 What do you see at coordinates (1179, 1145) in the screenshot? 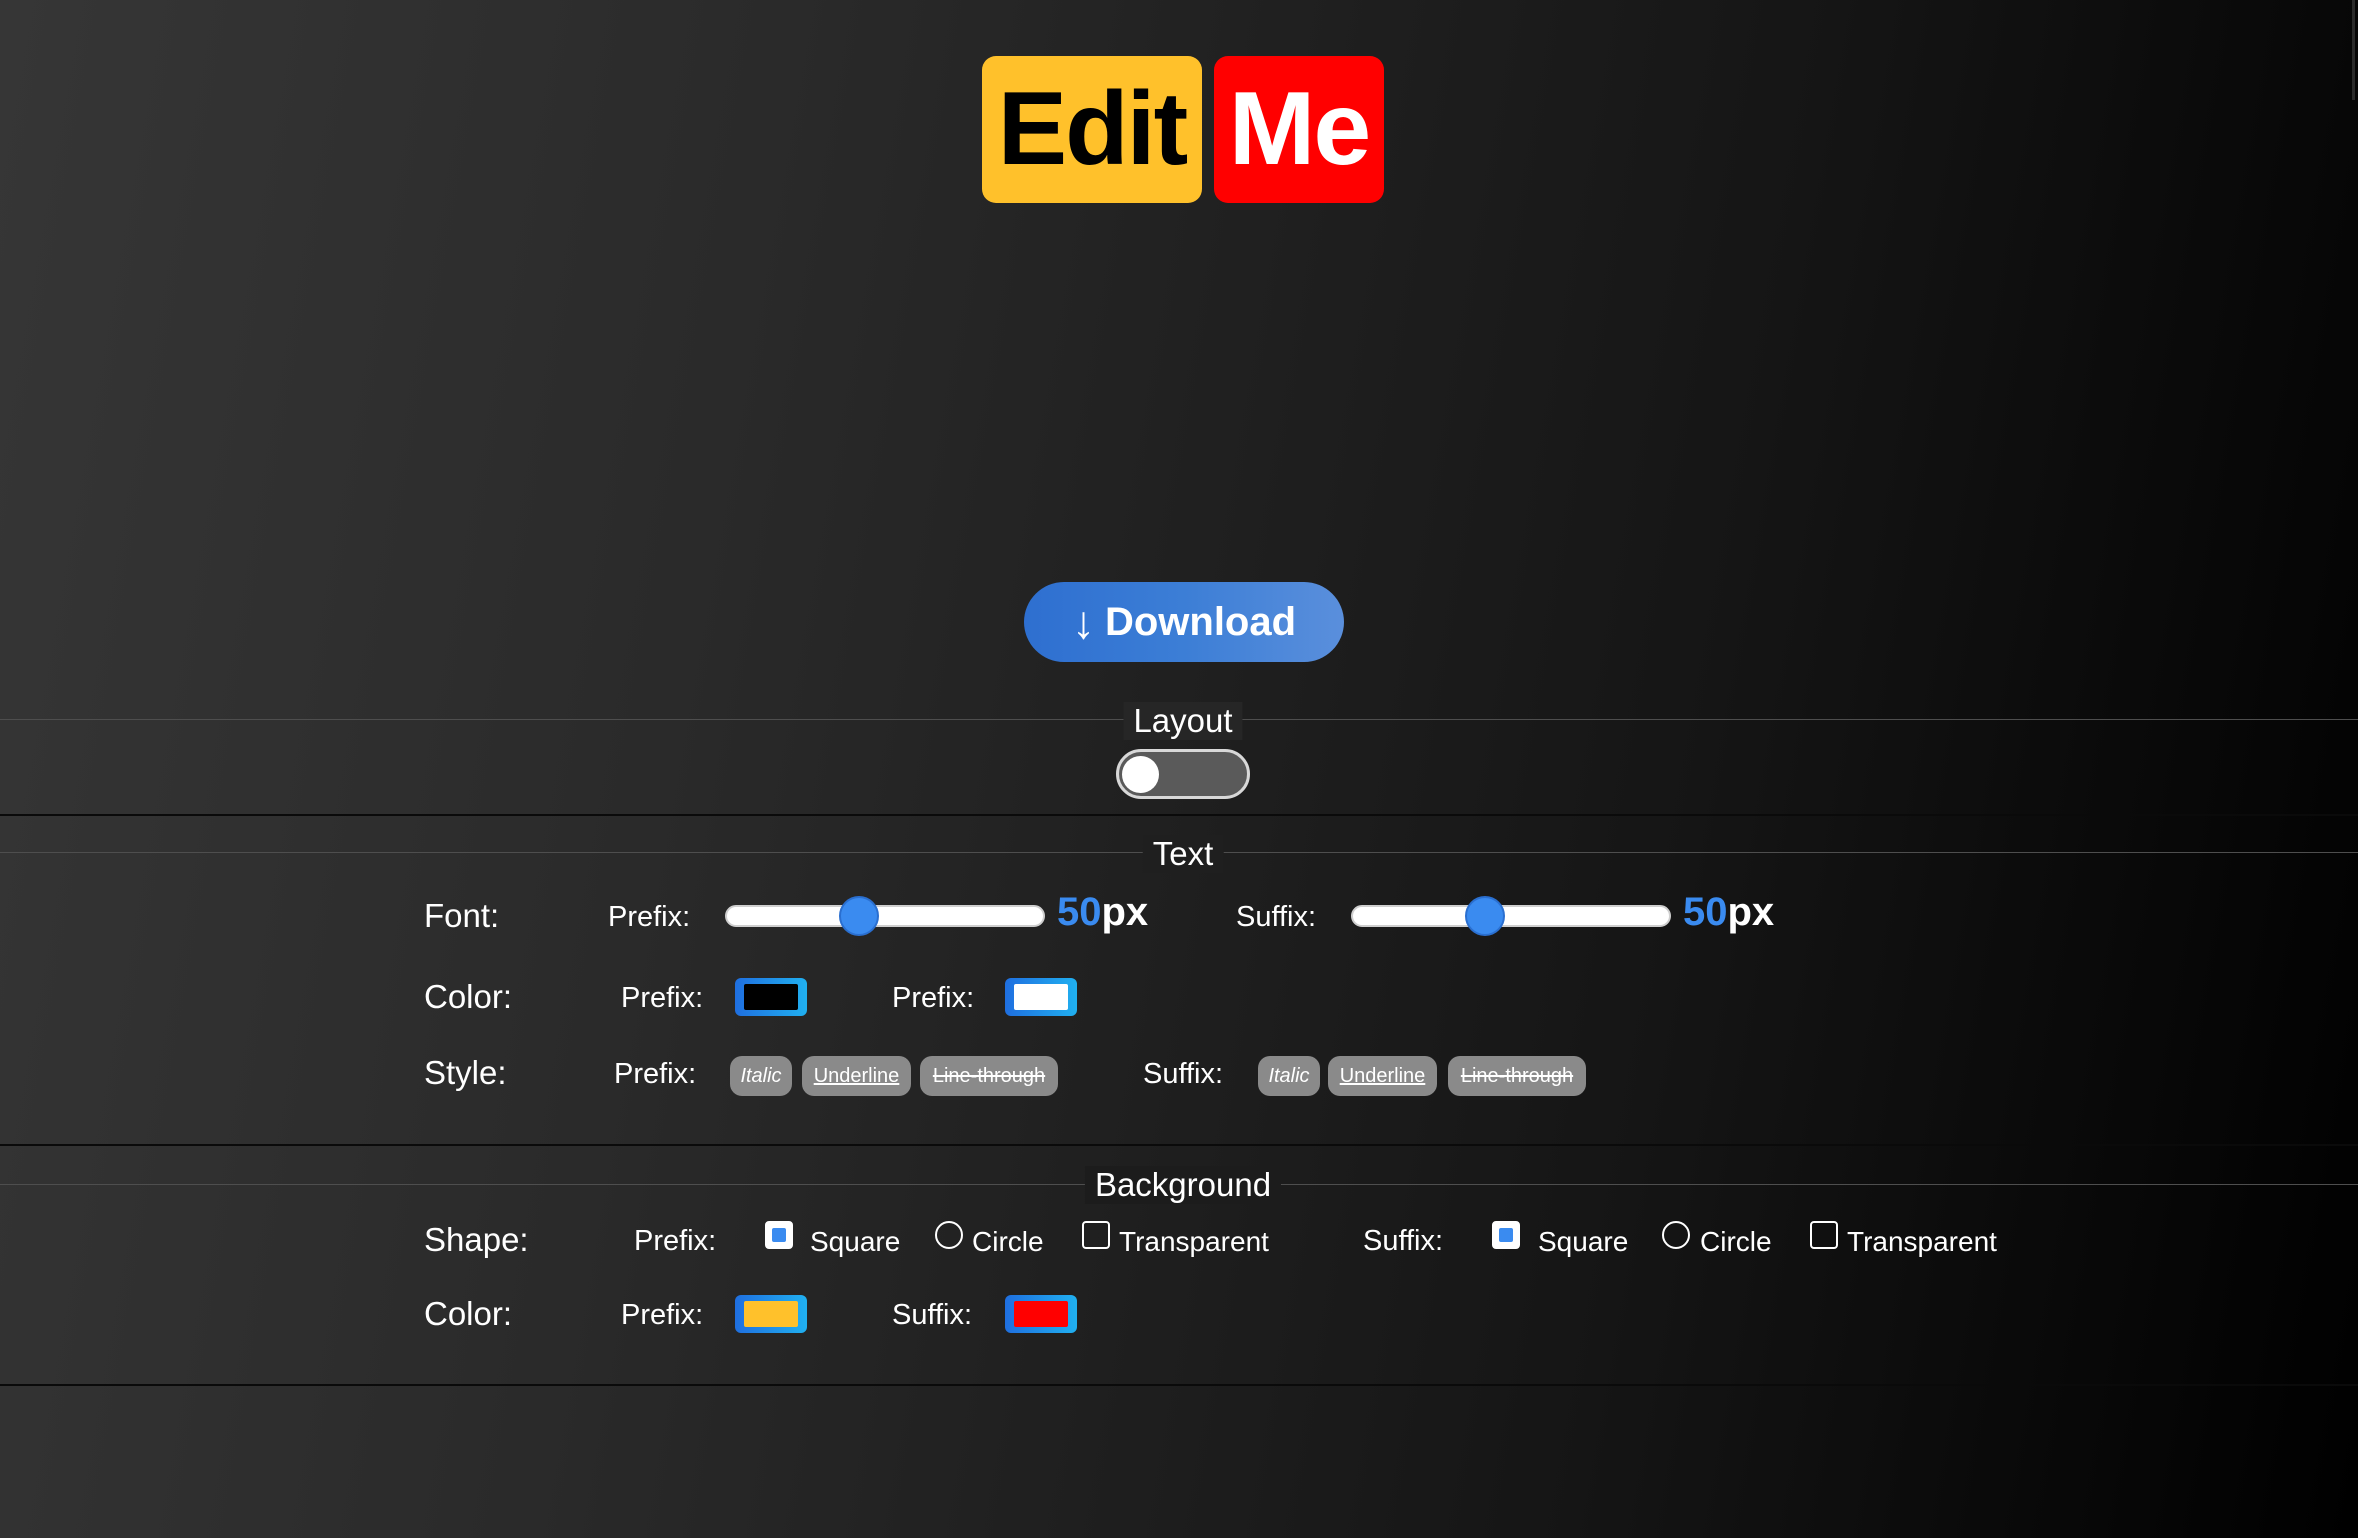
I see `text-divider-bottom` at bounding box center [1179, 1145].